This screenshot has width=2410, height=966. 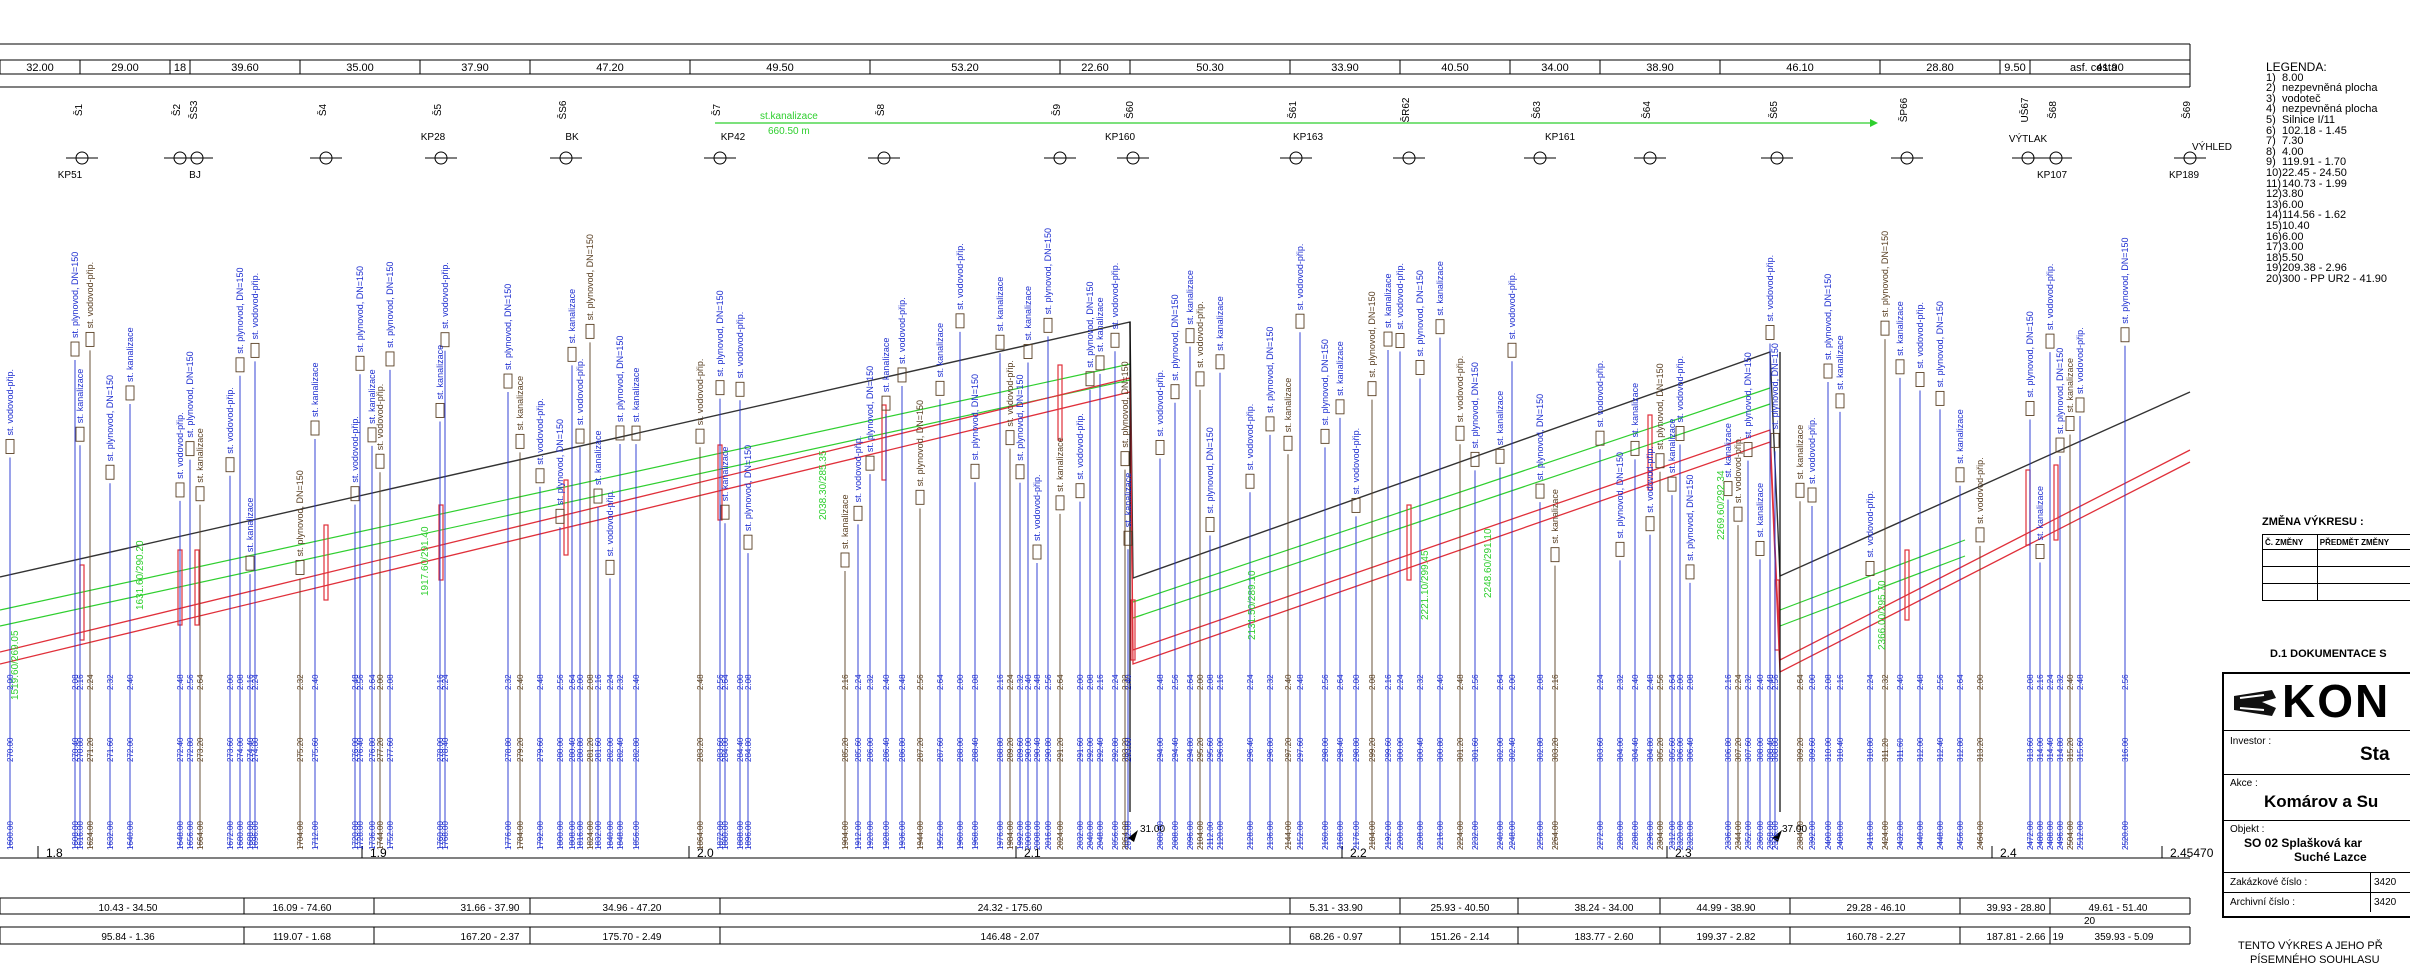 What do you see at coordinates (1920, 835) in the screenshot?
I see `svg-text: 2440.00` at bounding box center [1920, 835].